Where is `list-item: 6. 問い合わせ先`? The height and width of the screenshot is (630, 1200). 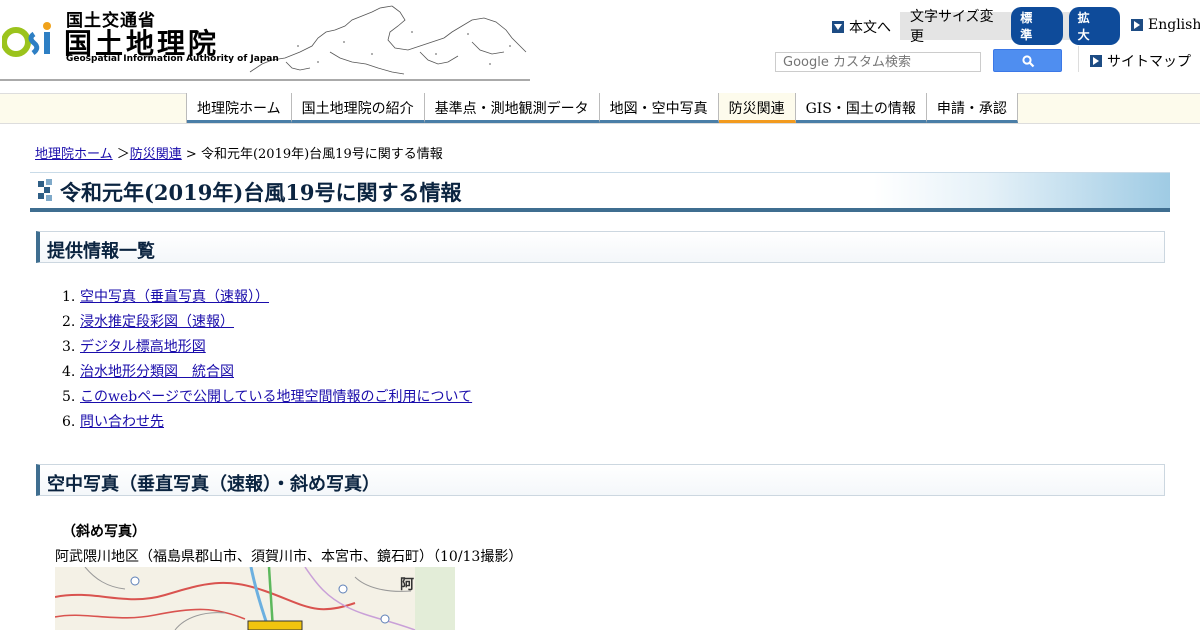 list-item: 6. 問い合わせ先 is located at coordinates (113, 422).